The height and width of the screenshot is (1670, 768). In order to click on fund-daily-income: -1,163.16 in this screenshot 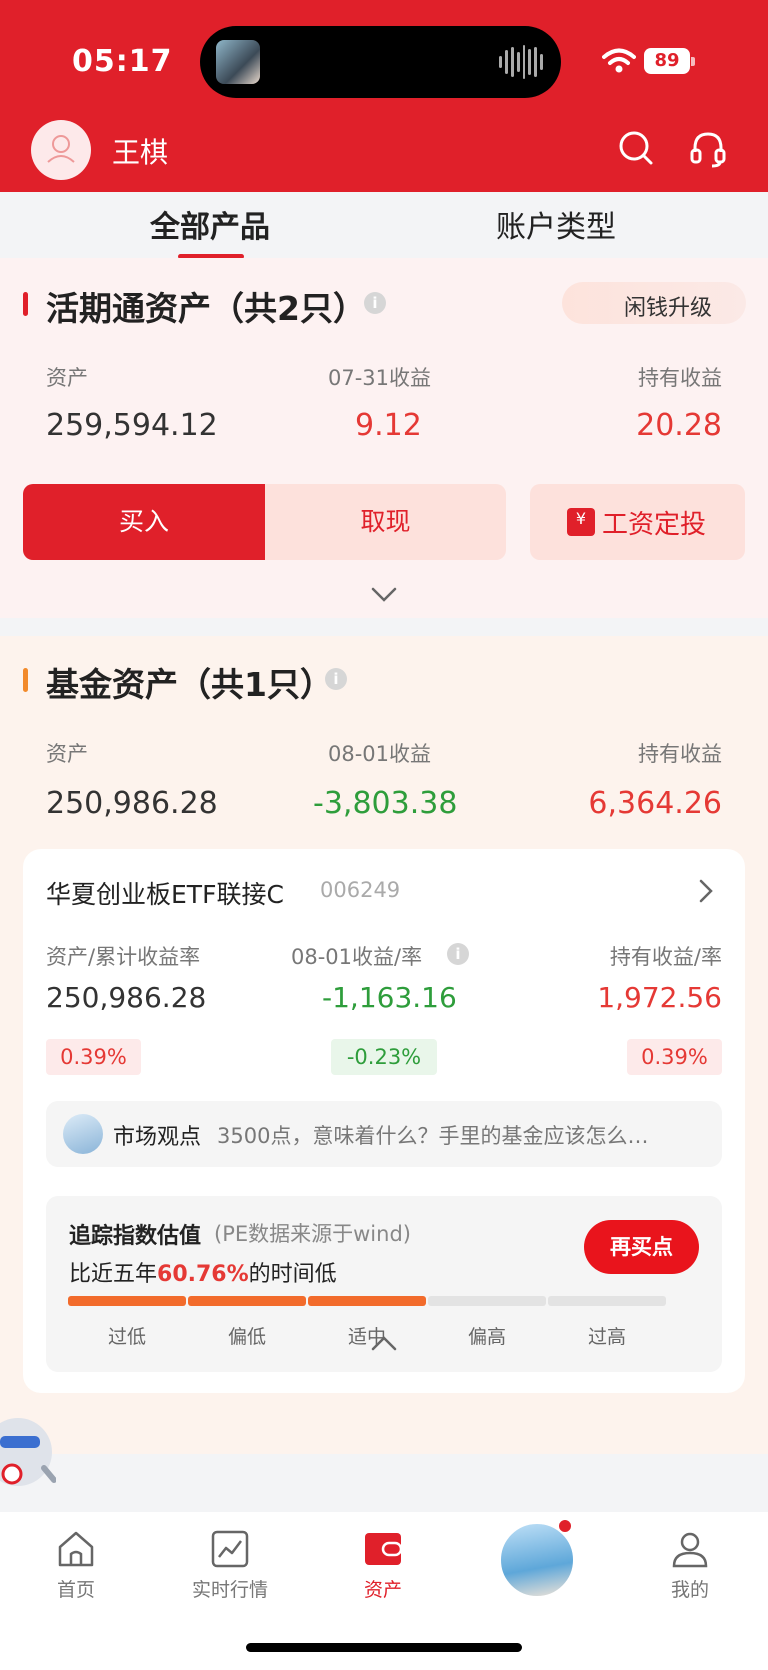, I will do `click(389, 997)`.